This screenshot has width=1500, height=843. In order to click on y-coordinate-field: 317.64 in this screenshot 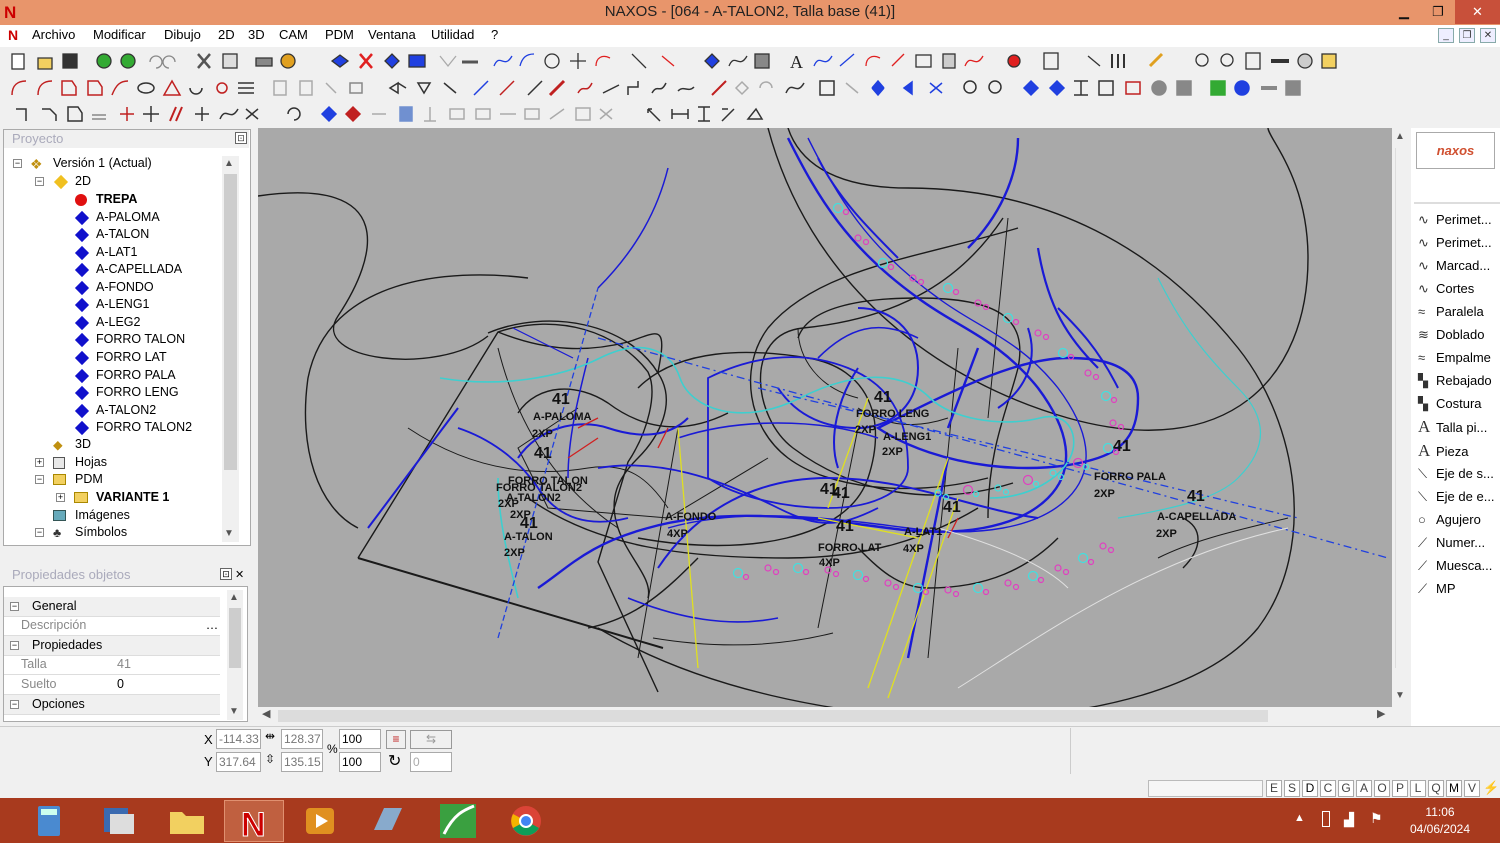, I will do `click(238, 762)`.